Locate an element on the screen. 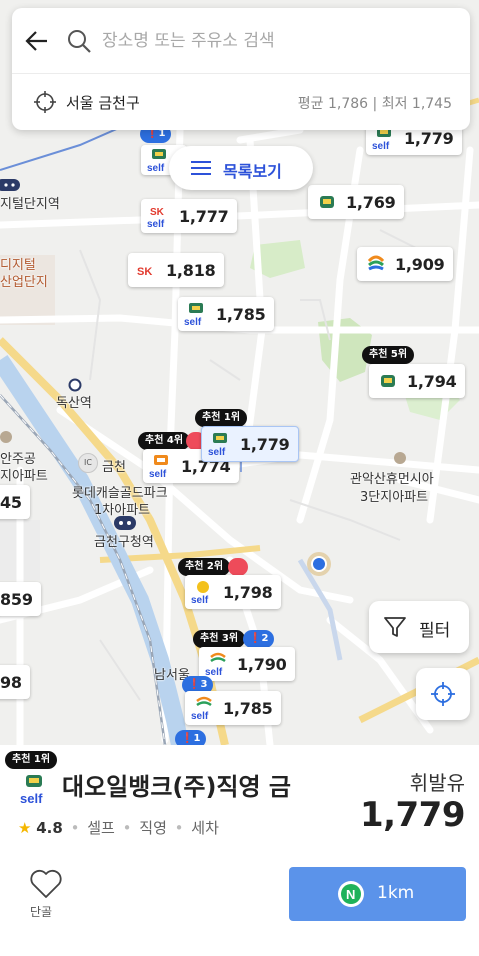 The height and width of the screenshot is (956, 479). station-price: 1,818 is located at coordinates (191, 270).